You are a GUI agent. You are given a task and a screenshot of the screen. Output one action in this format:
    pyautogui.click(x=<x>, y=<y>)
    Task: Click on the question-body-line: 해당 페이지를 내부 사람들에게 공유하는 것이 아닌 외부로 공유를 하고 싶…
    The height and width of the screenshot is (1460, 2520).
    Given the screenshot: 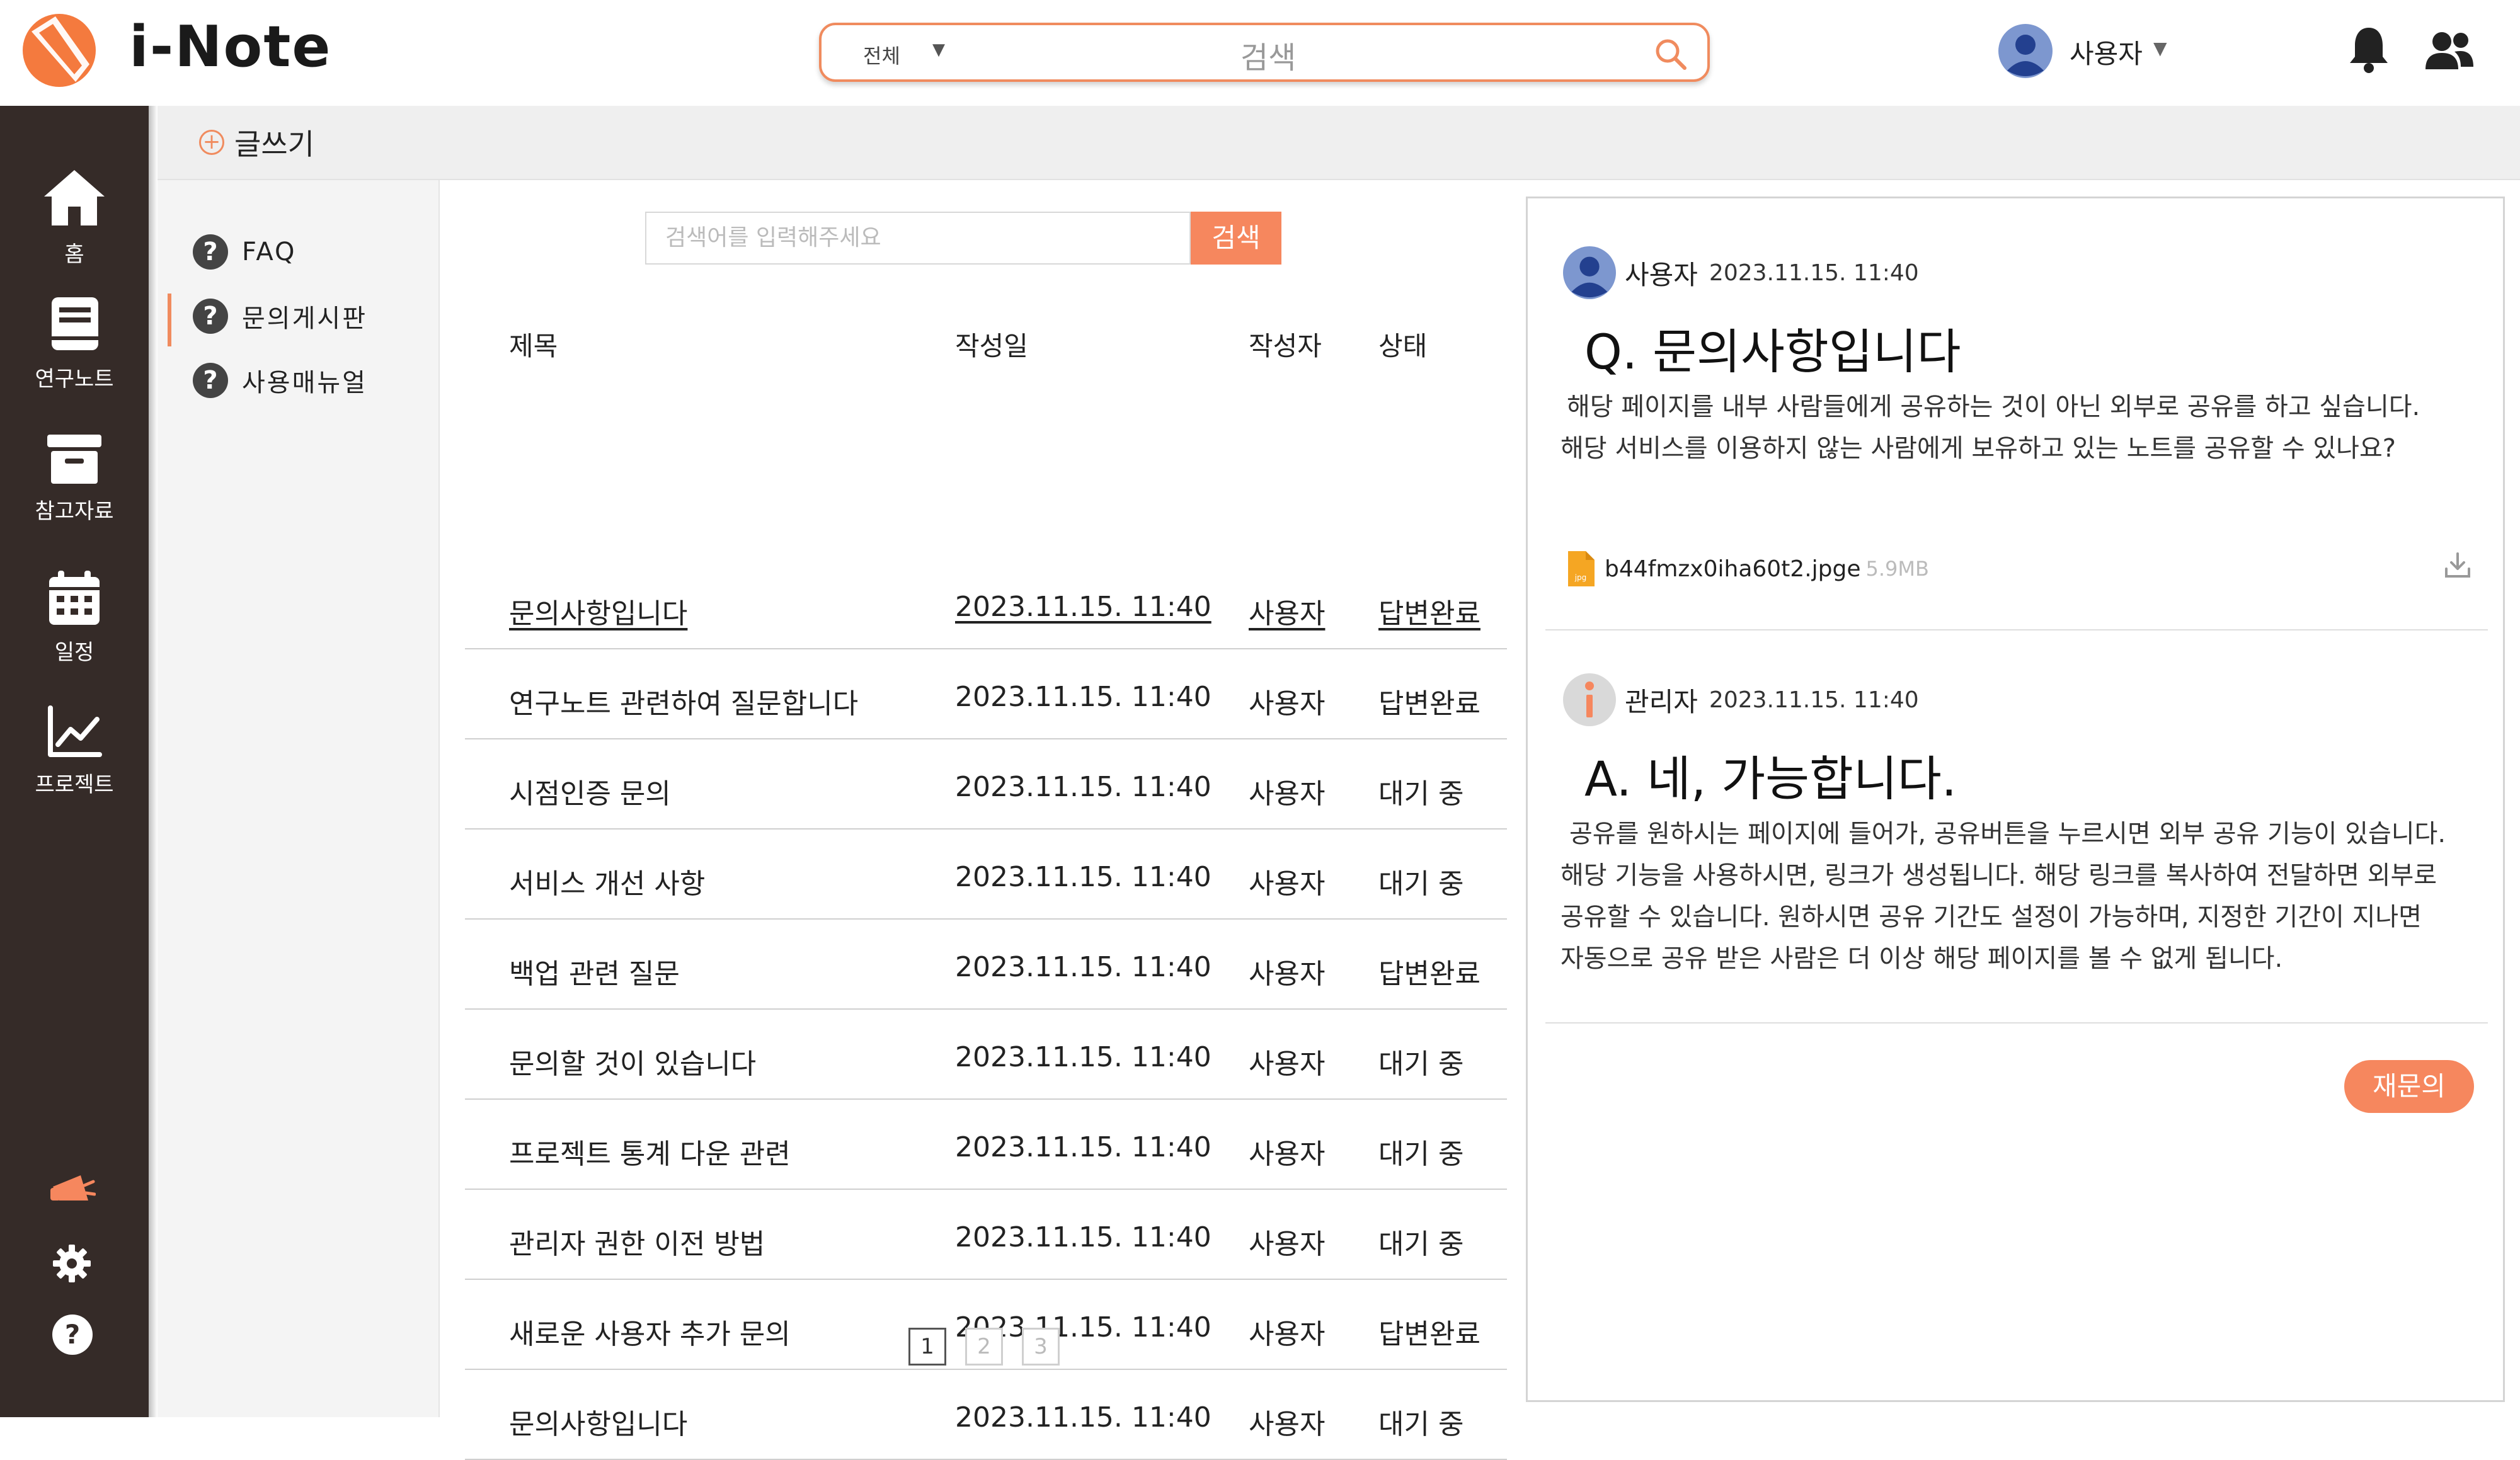 What is the action you would take?
    pyautogui.click(x=1993, y=407)
    